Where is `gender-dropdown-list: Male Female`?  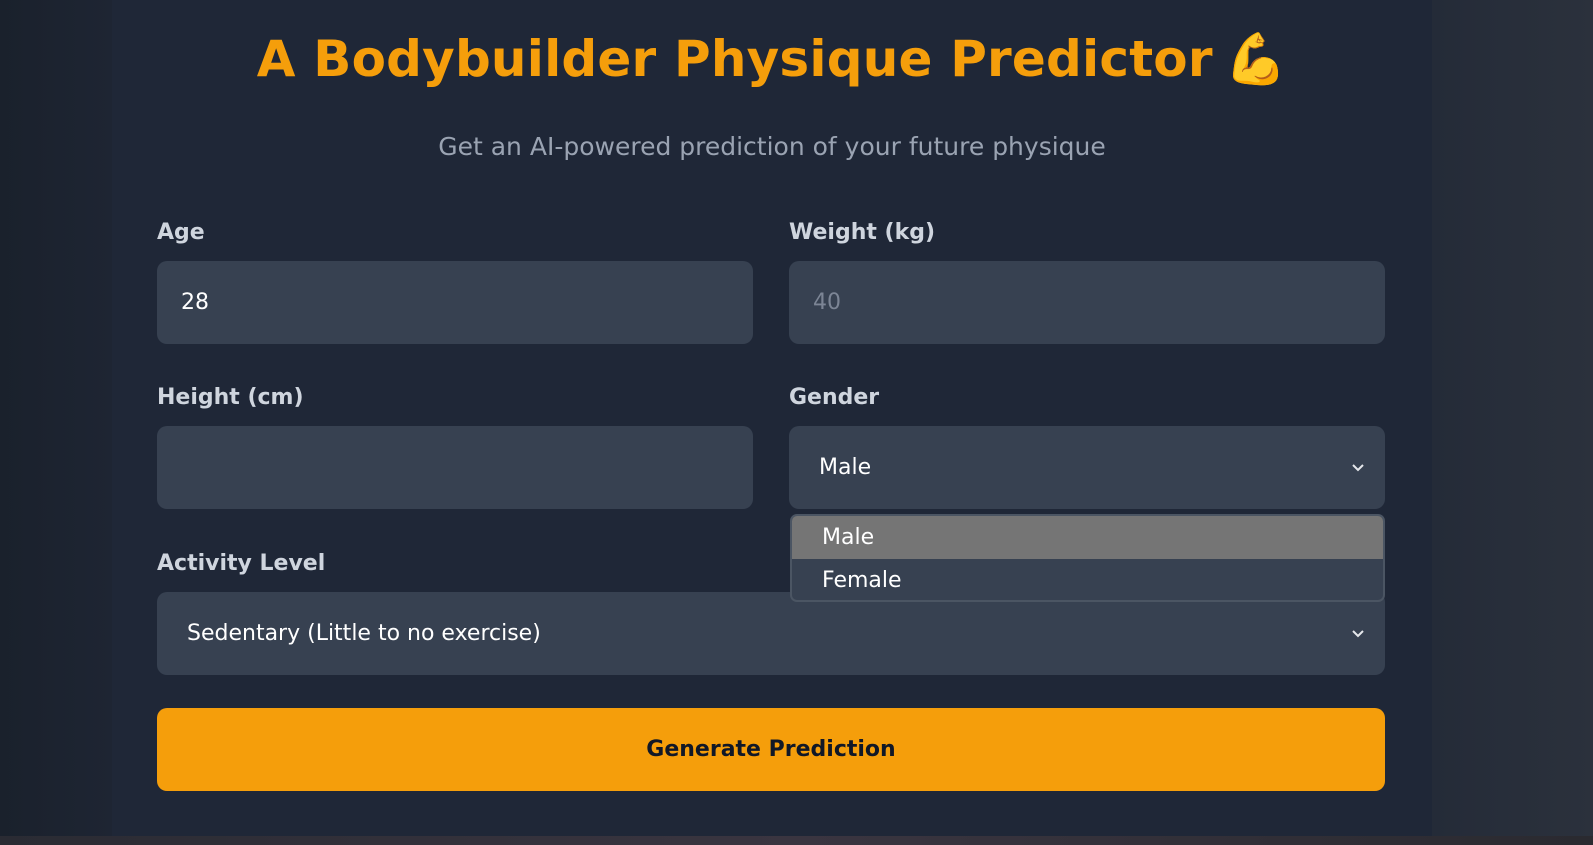
gender-dropdown-list: Male Female is located at coordinates (1087, 558).